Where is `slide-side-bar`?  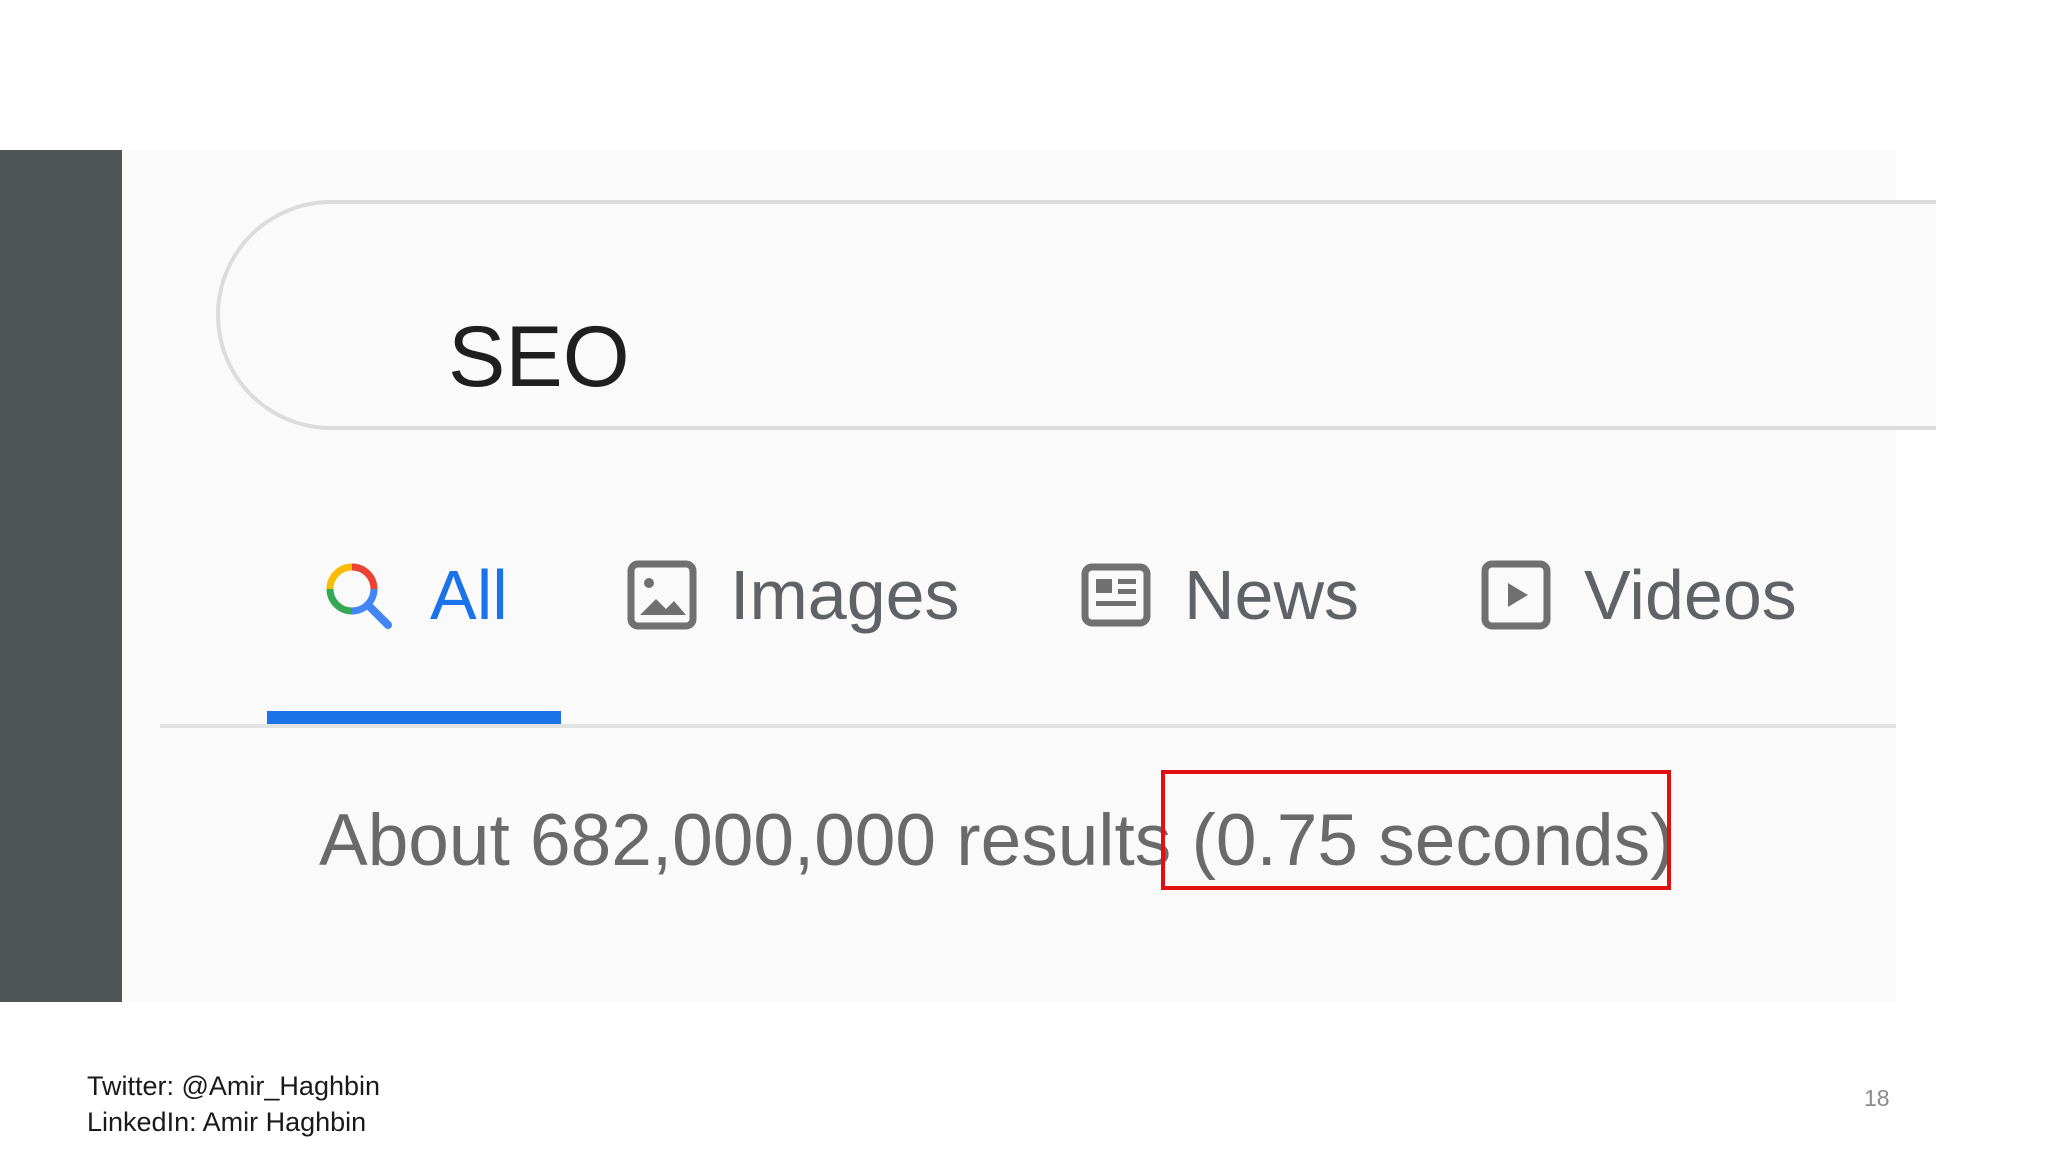
slide-side-bar is located at coordinates (61, 576).